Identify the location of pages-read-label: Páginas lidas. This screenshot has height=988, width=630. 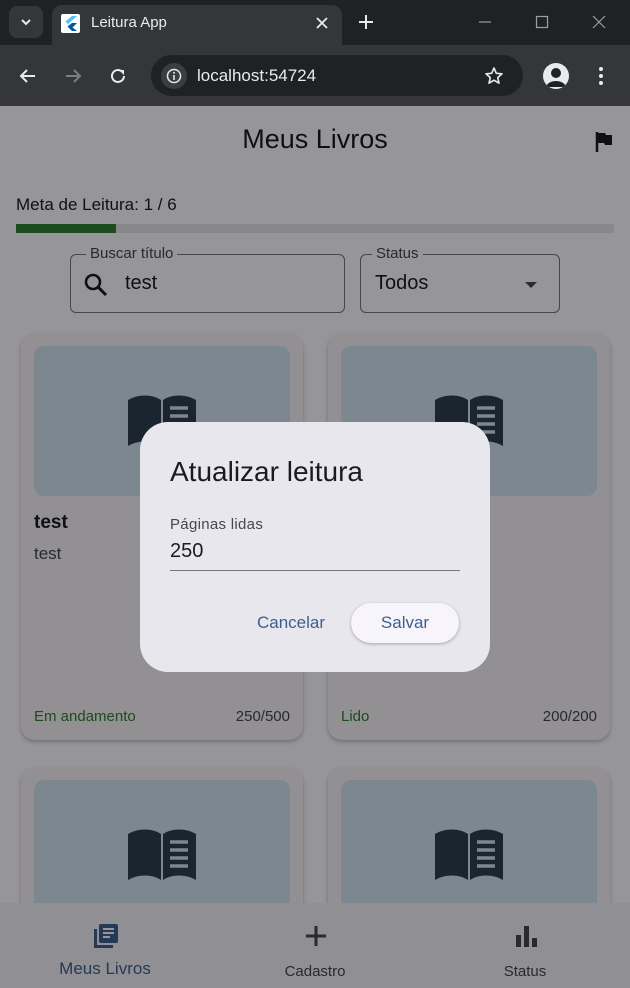
(217, 524).